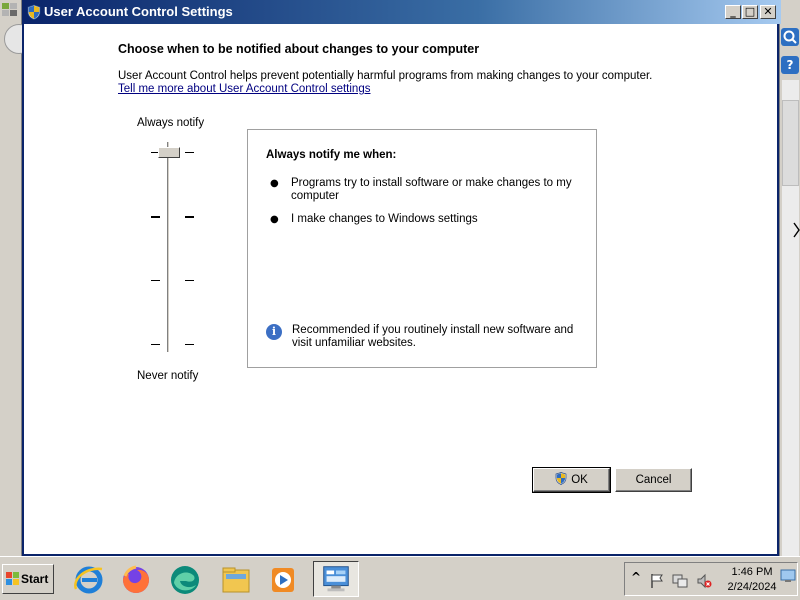  What do you see at coordinates (89, 579) in the screenshot?
I see `internet-explorer-icon` at bounding box center [89, 579].